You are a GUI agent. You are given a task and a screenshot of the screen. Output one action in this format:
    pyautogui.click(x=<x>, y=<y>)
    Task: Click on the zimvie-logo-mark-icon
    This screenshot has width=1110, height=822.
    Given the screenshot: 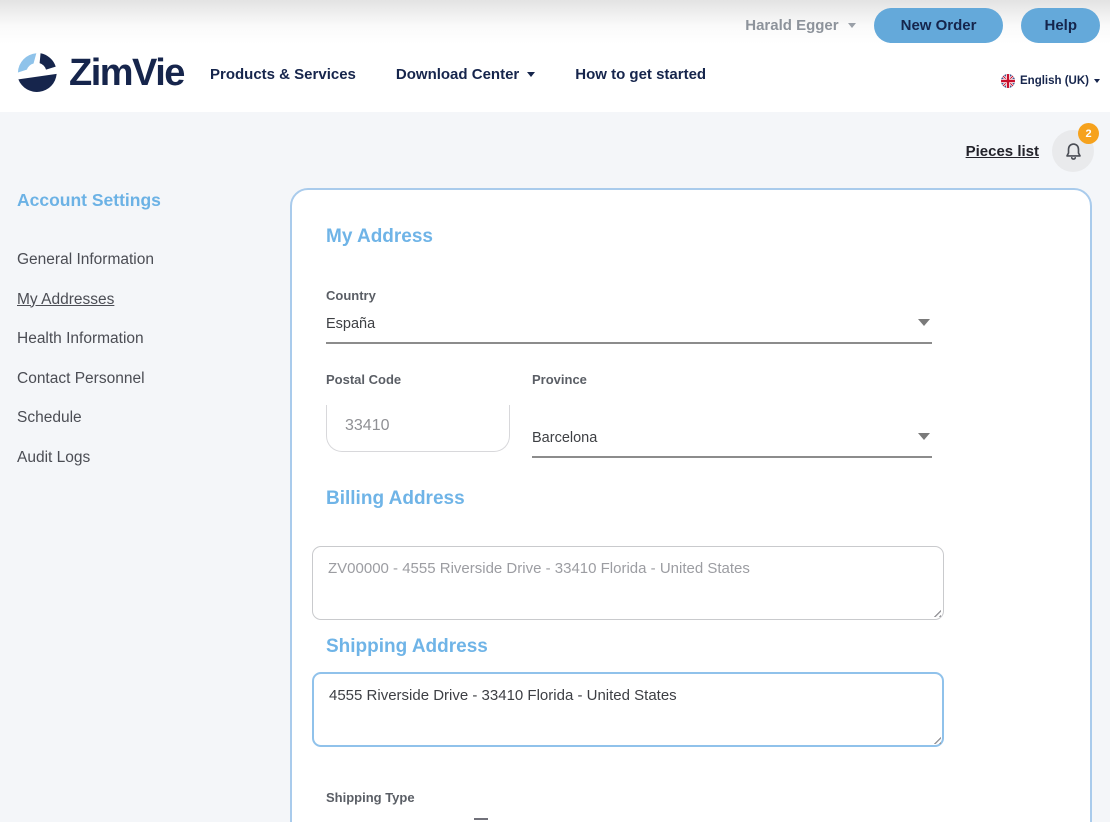 What is the action you would take?
    pyautogui.click(x=37, y=72)
    